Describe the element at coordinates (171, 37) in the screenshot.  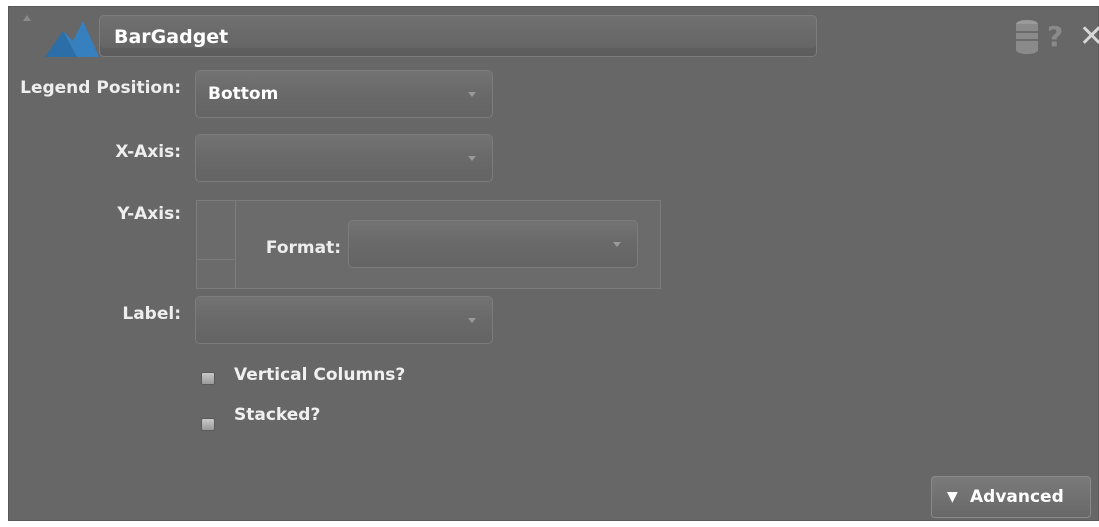
I see `gadget-title: BarGadget` at that location.